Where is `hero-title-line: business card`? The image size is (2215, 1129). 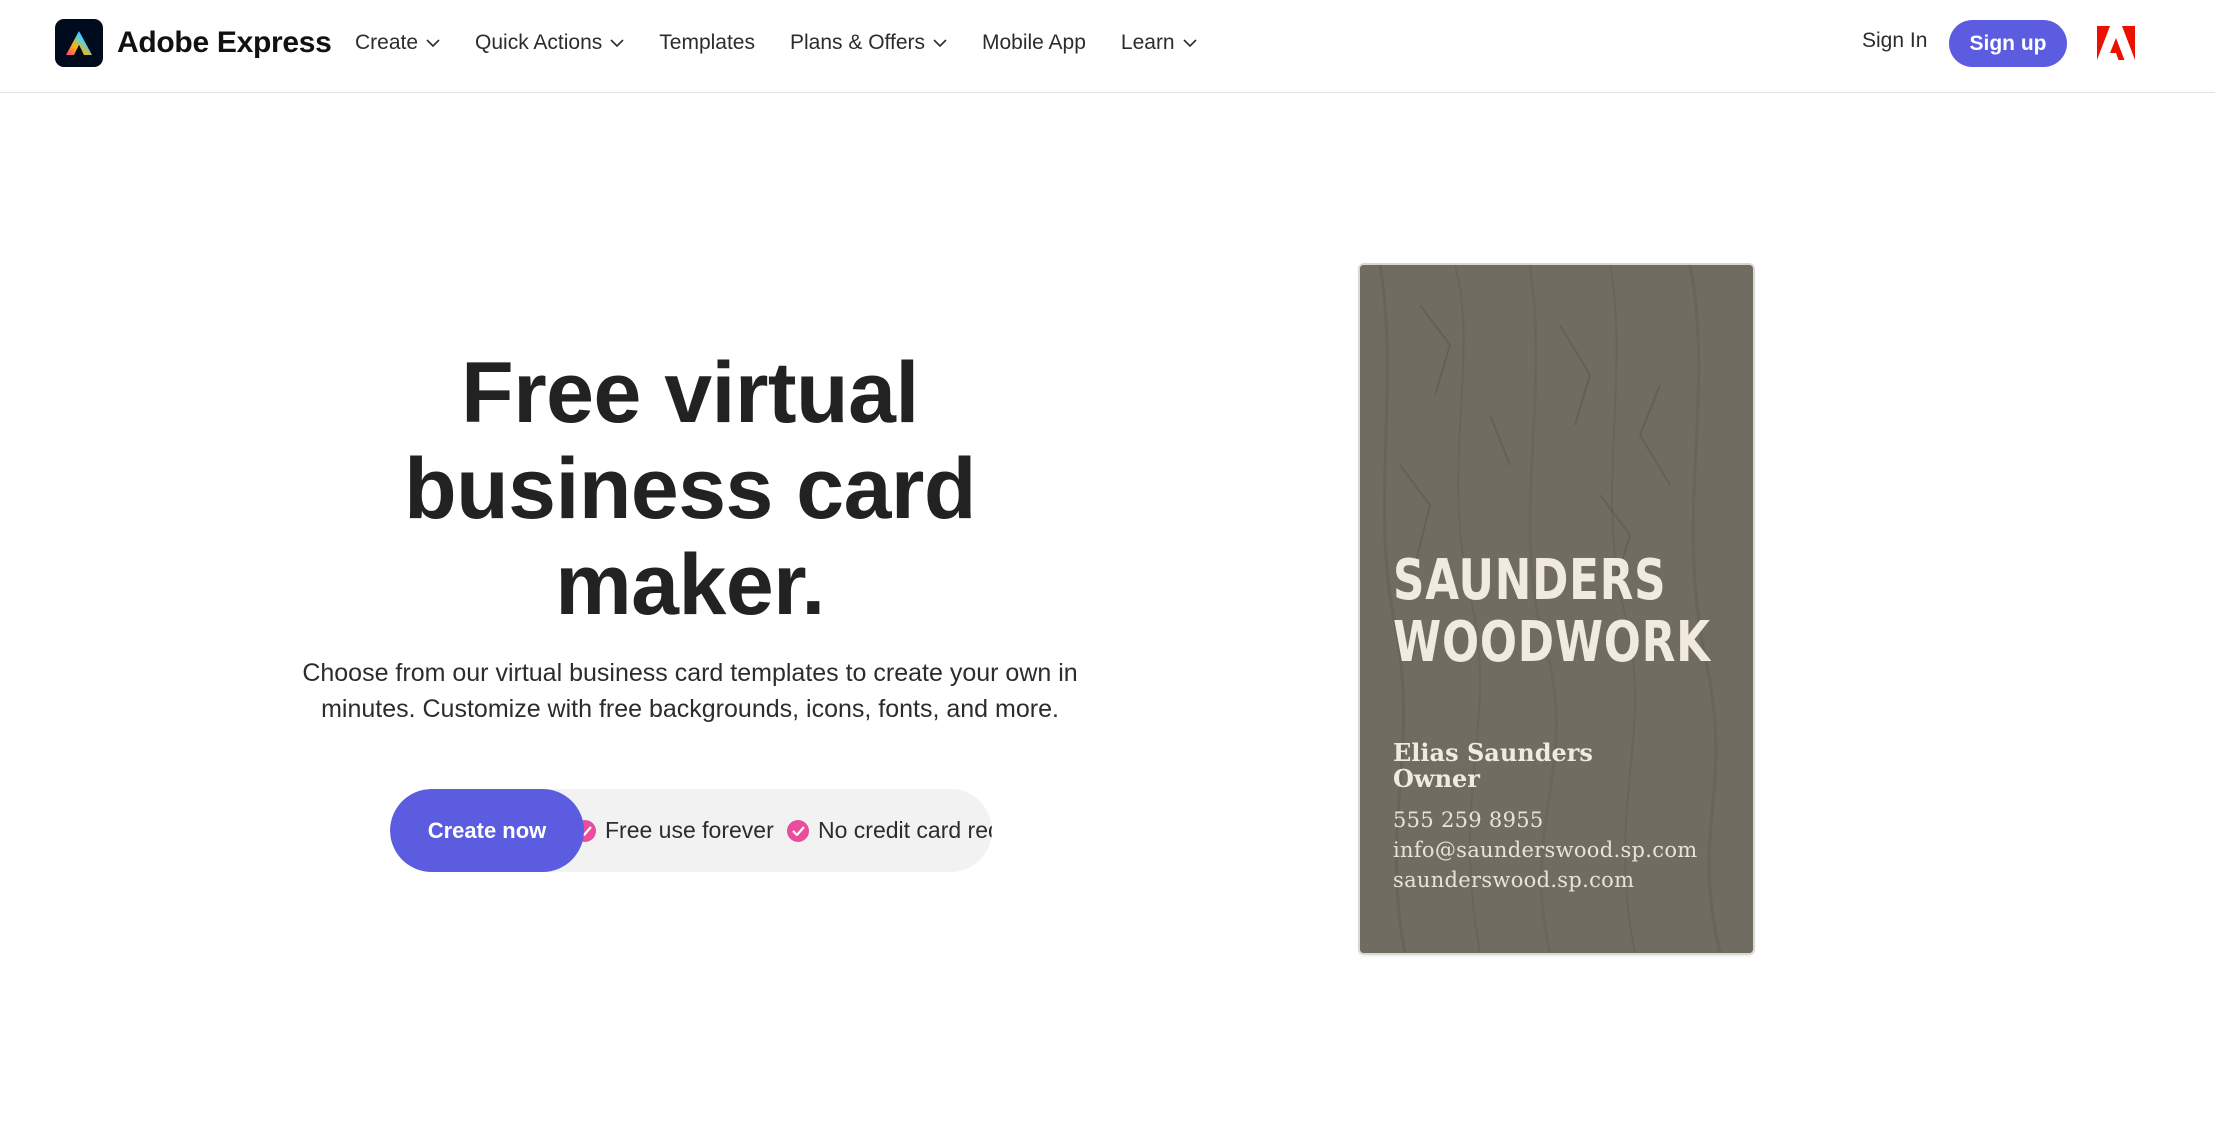 hero-title-line: business card is located at coordinates (690, 489).